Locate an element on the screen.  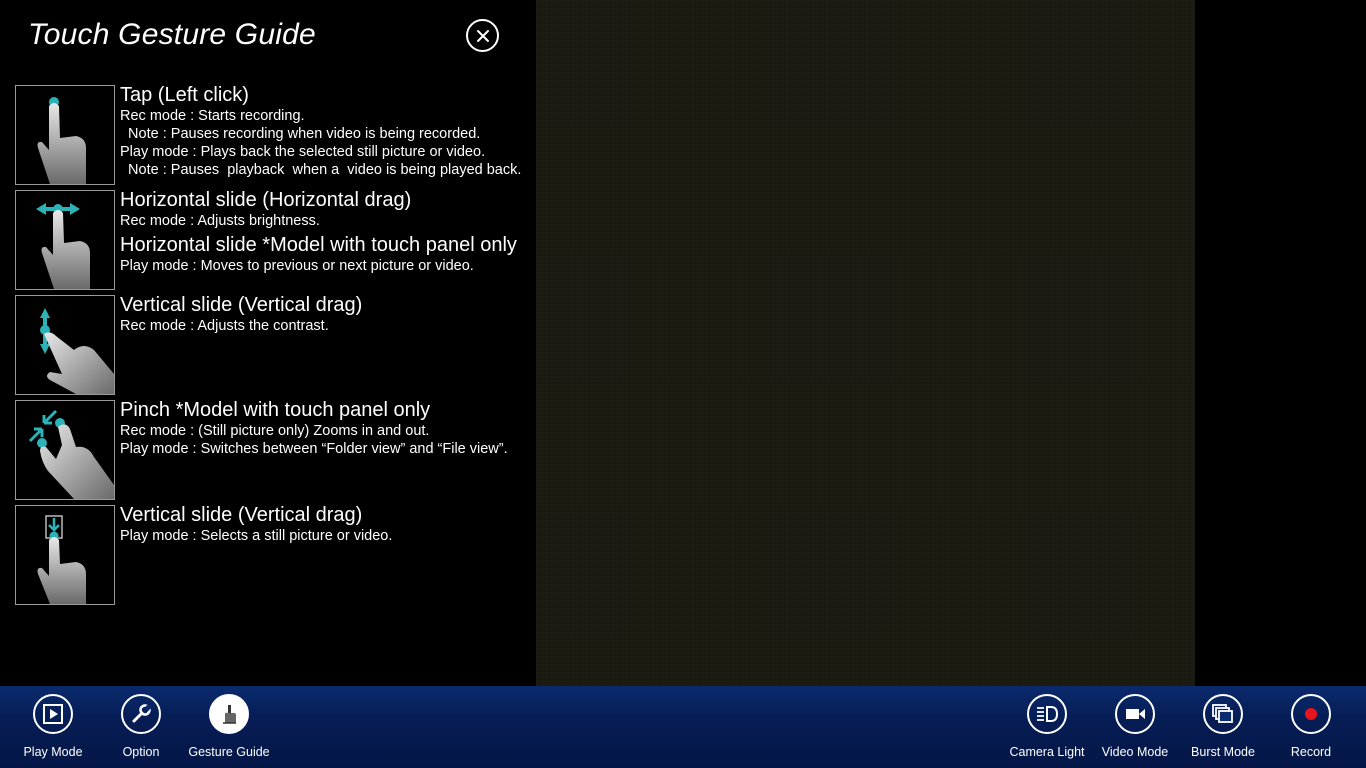
app-bar-label: Camera Light is located at coordinates (1047, 752).